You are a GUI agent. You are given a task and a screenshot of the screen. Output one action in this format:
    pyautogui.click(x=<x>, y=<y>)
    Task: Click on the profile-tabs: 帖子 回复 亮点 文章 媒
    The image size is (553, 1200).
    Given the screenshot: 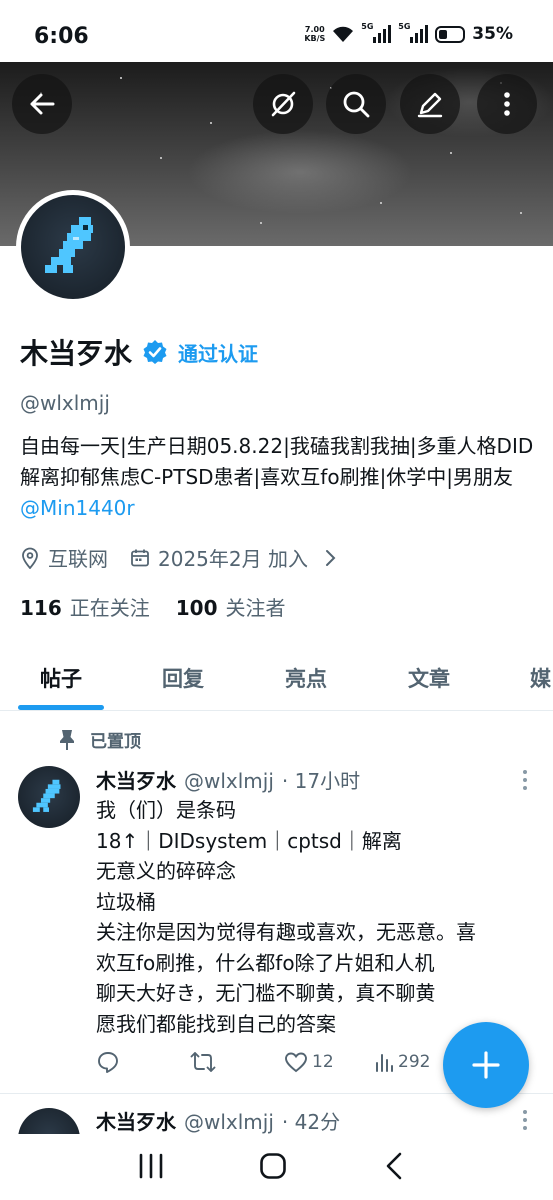 What is the action you would take?
    pyautogui.click(x=276, y=678)
    